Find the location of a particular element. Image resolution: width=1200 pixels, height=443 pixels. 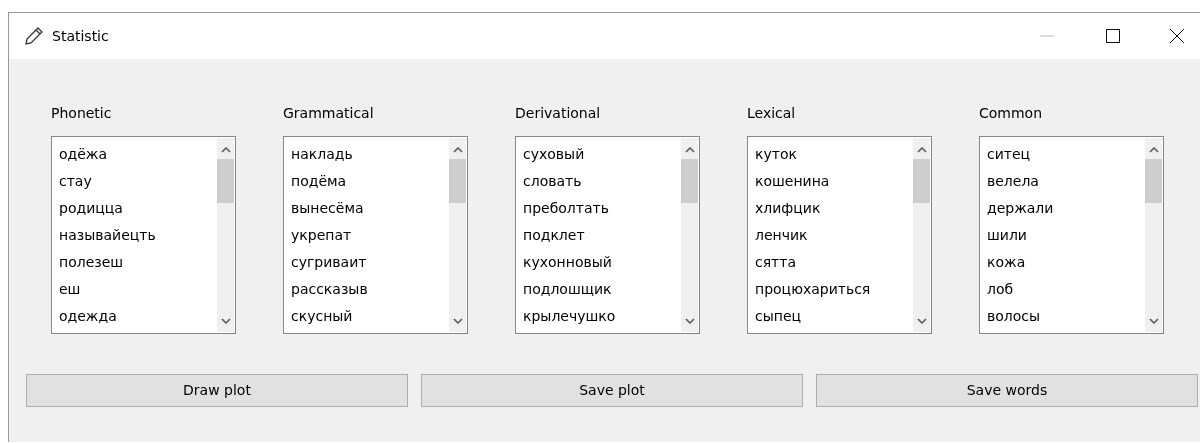

list-item: родицца is located at coordinates (138, 210).